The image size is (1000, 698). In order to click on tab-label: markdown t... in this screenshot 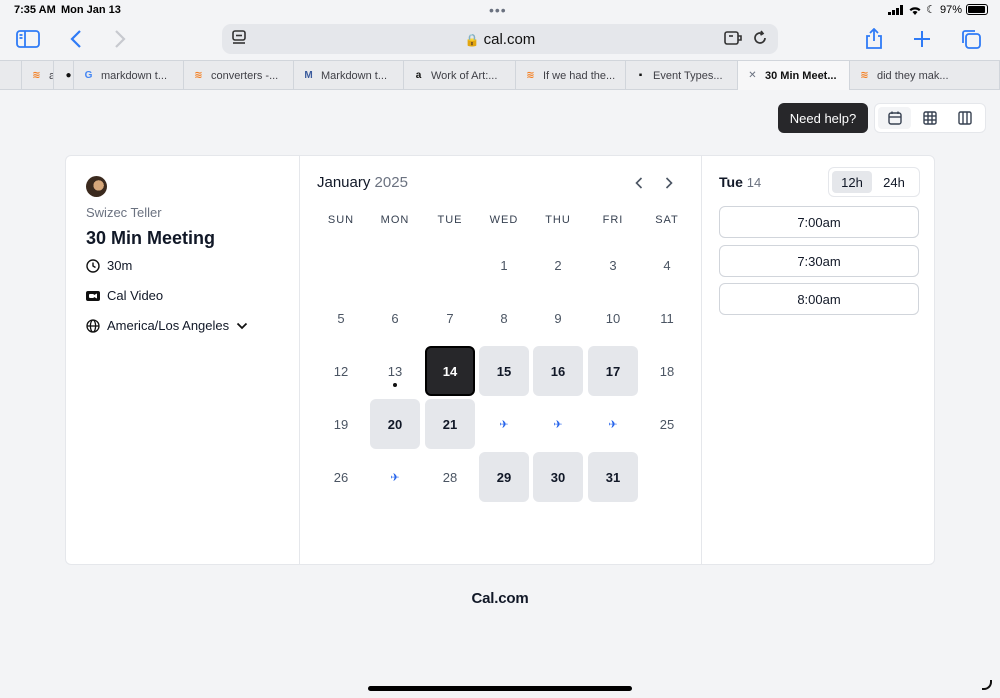, I will do `click(134, 75)`.